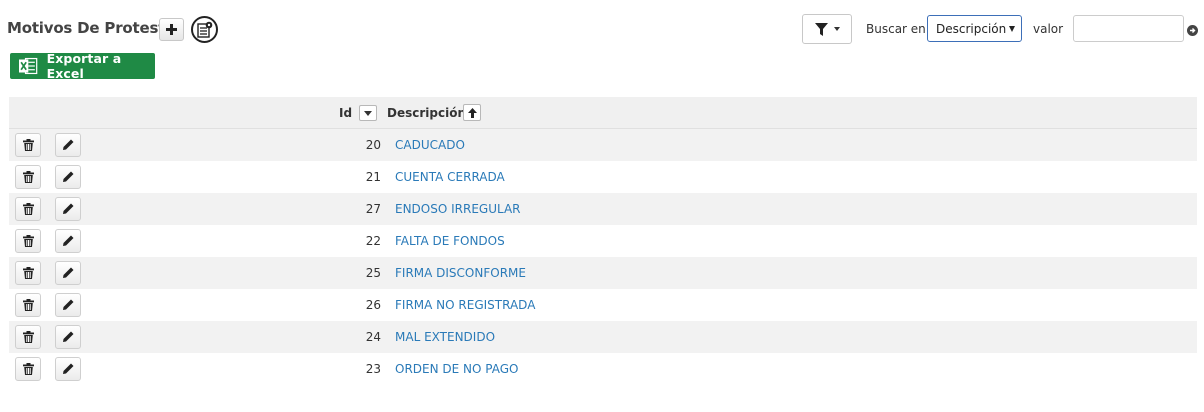 The height and width of the screenshot is (412, 1204). What do you see at coordinates (426, 113) in the screenshot?
I see `column-header-descripcion: Descripción` at bounding box center [426, 113].